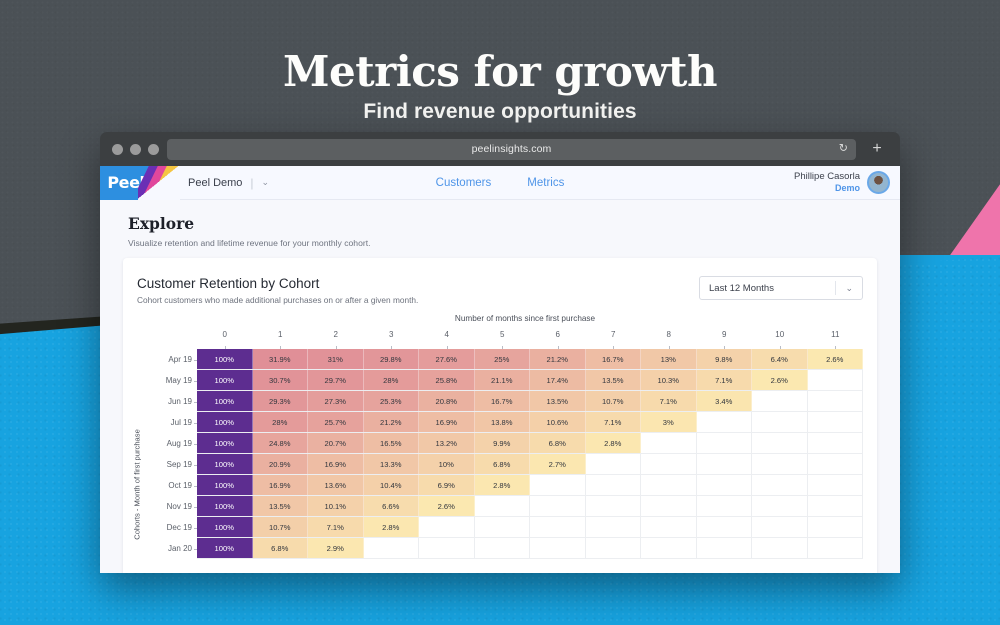 The image size is (1000, 625). Describe the element at coordinates (336, 506) in the screenshot. I see `heatmap-cell: 10.1%` at that location.